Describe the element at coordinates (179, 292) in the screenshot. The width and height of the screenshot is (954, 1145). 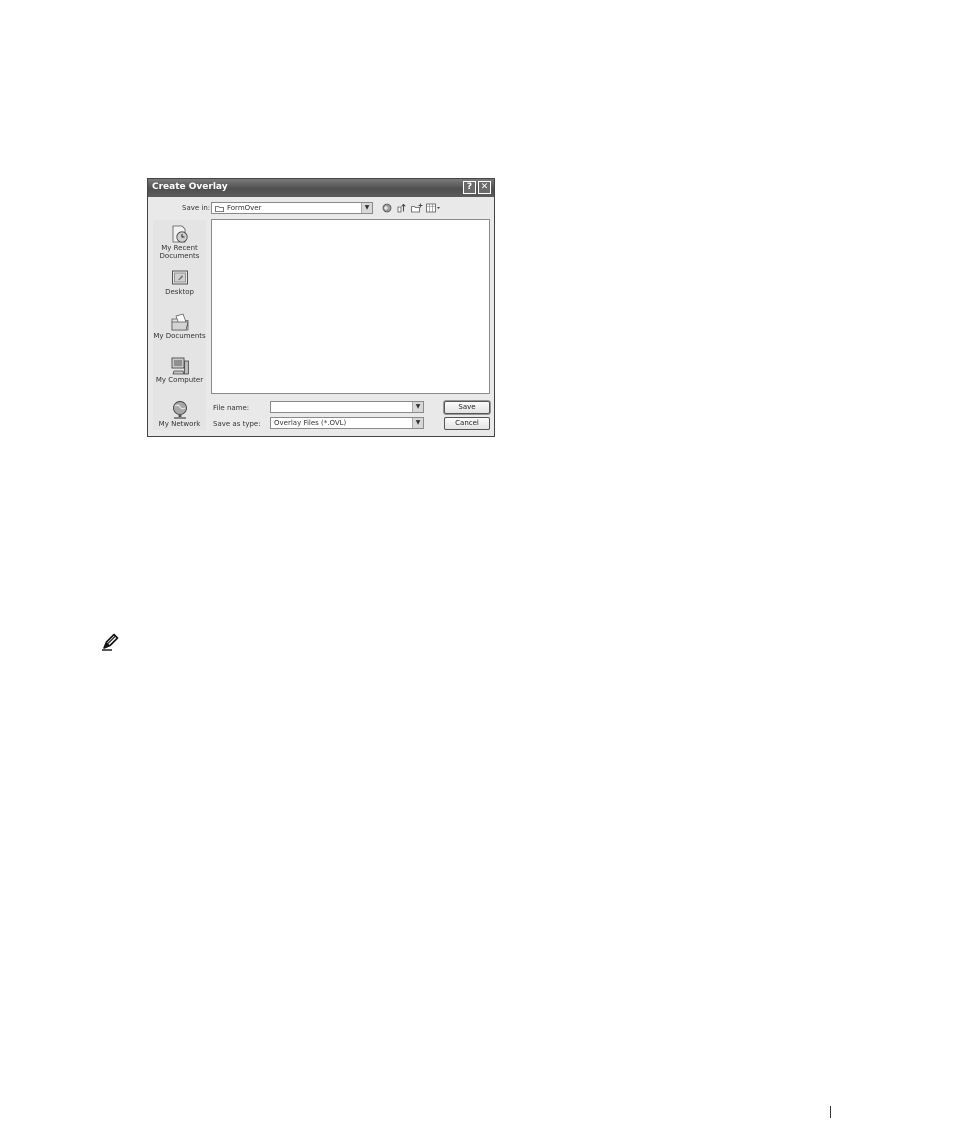
I see `place-label-line: Desktop` at that location.